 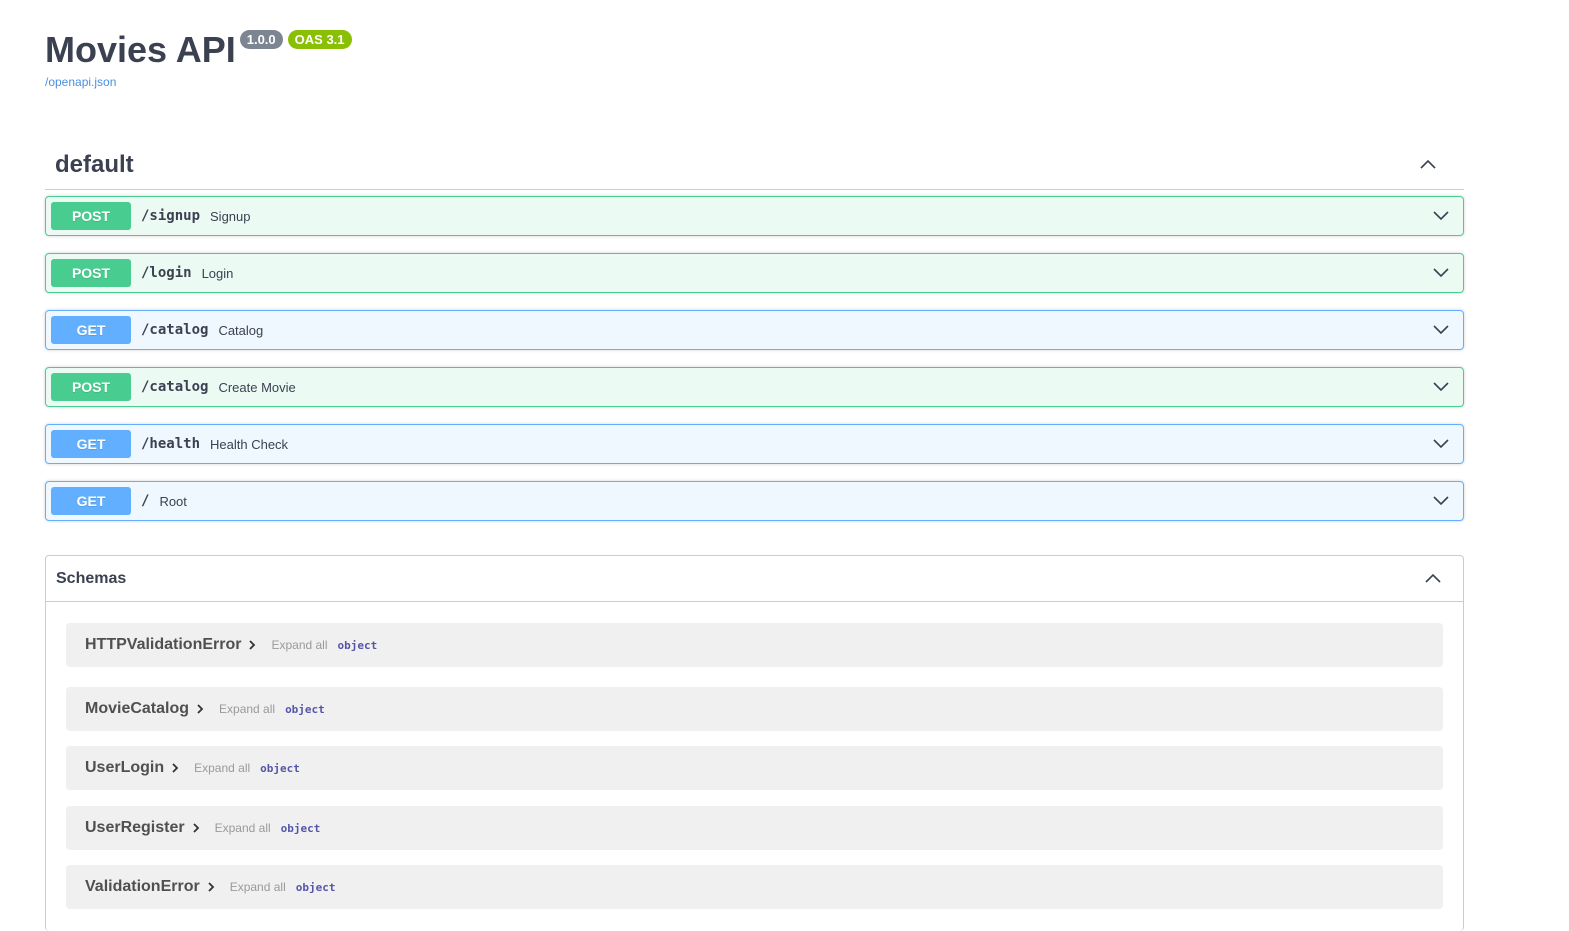 What do you see at coordinates (249, 444) in the screenshot?
I see `operation-summary: Health Check` at bounding box center [249, 444].